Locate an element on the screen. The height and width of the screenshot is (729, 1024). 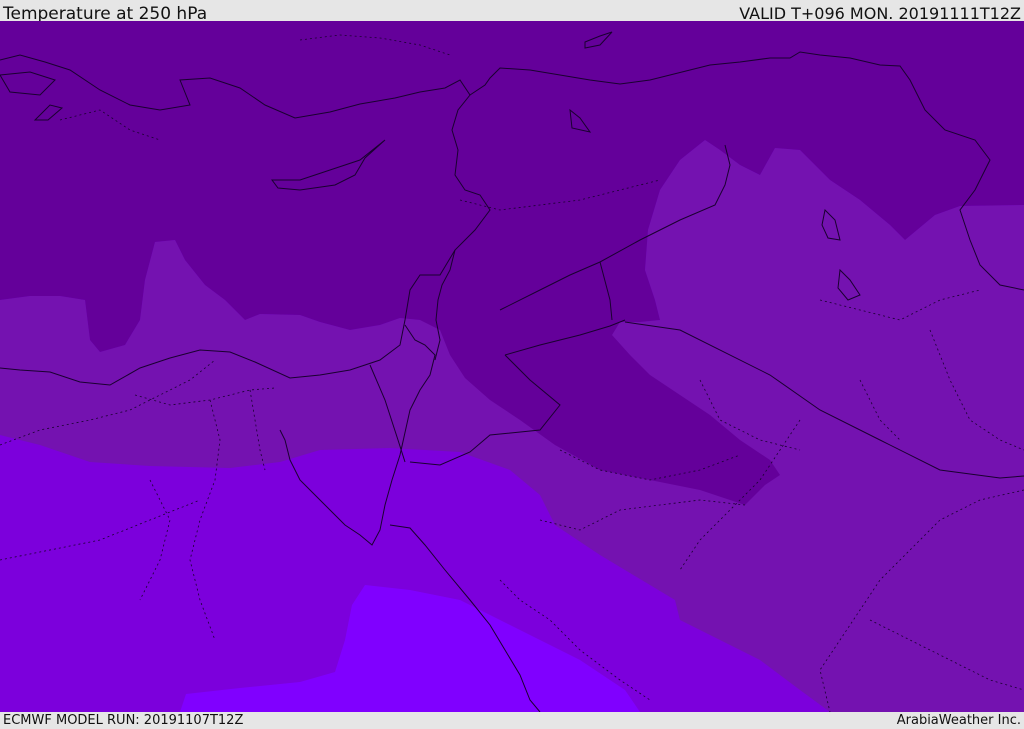
brand-label: ArabiaWeather Inc. is located at coordinates (958, 720).